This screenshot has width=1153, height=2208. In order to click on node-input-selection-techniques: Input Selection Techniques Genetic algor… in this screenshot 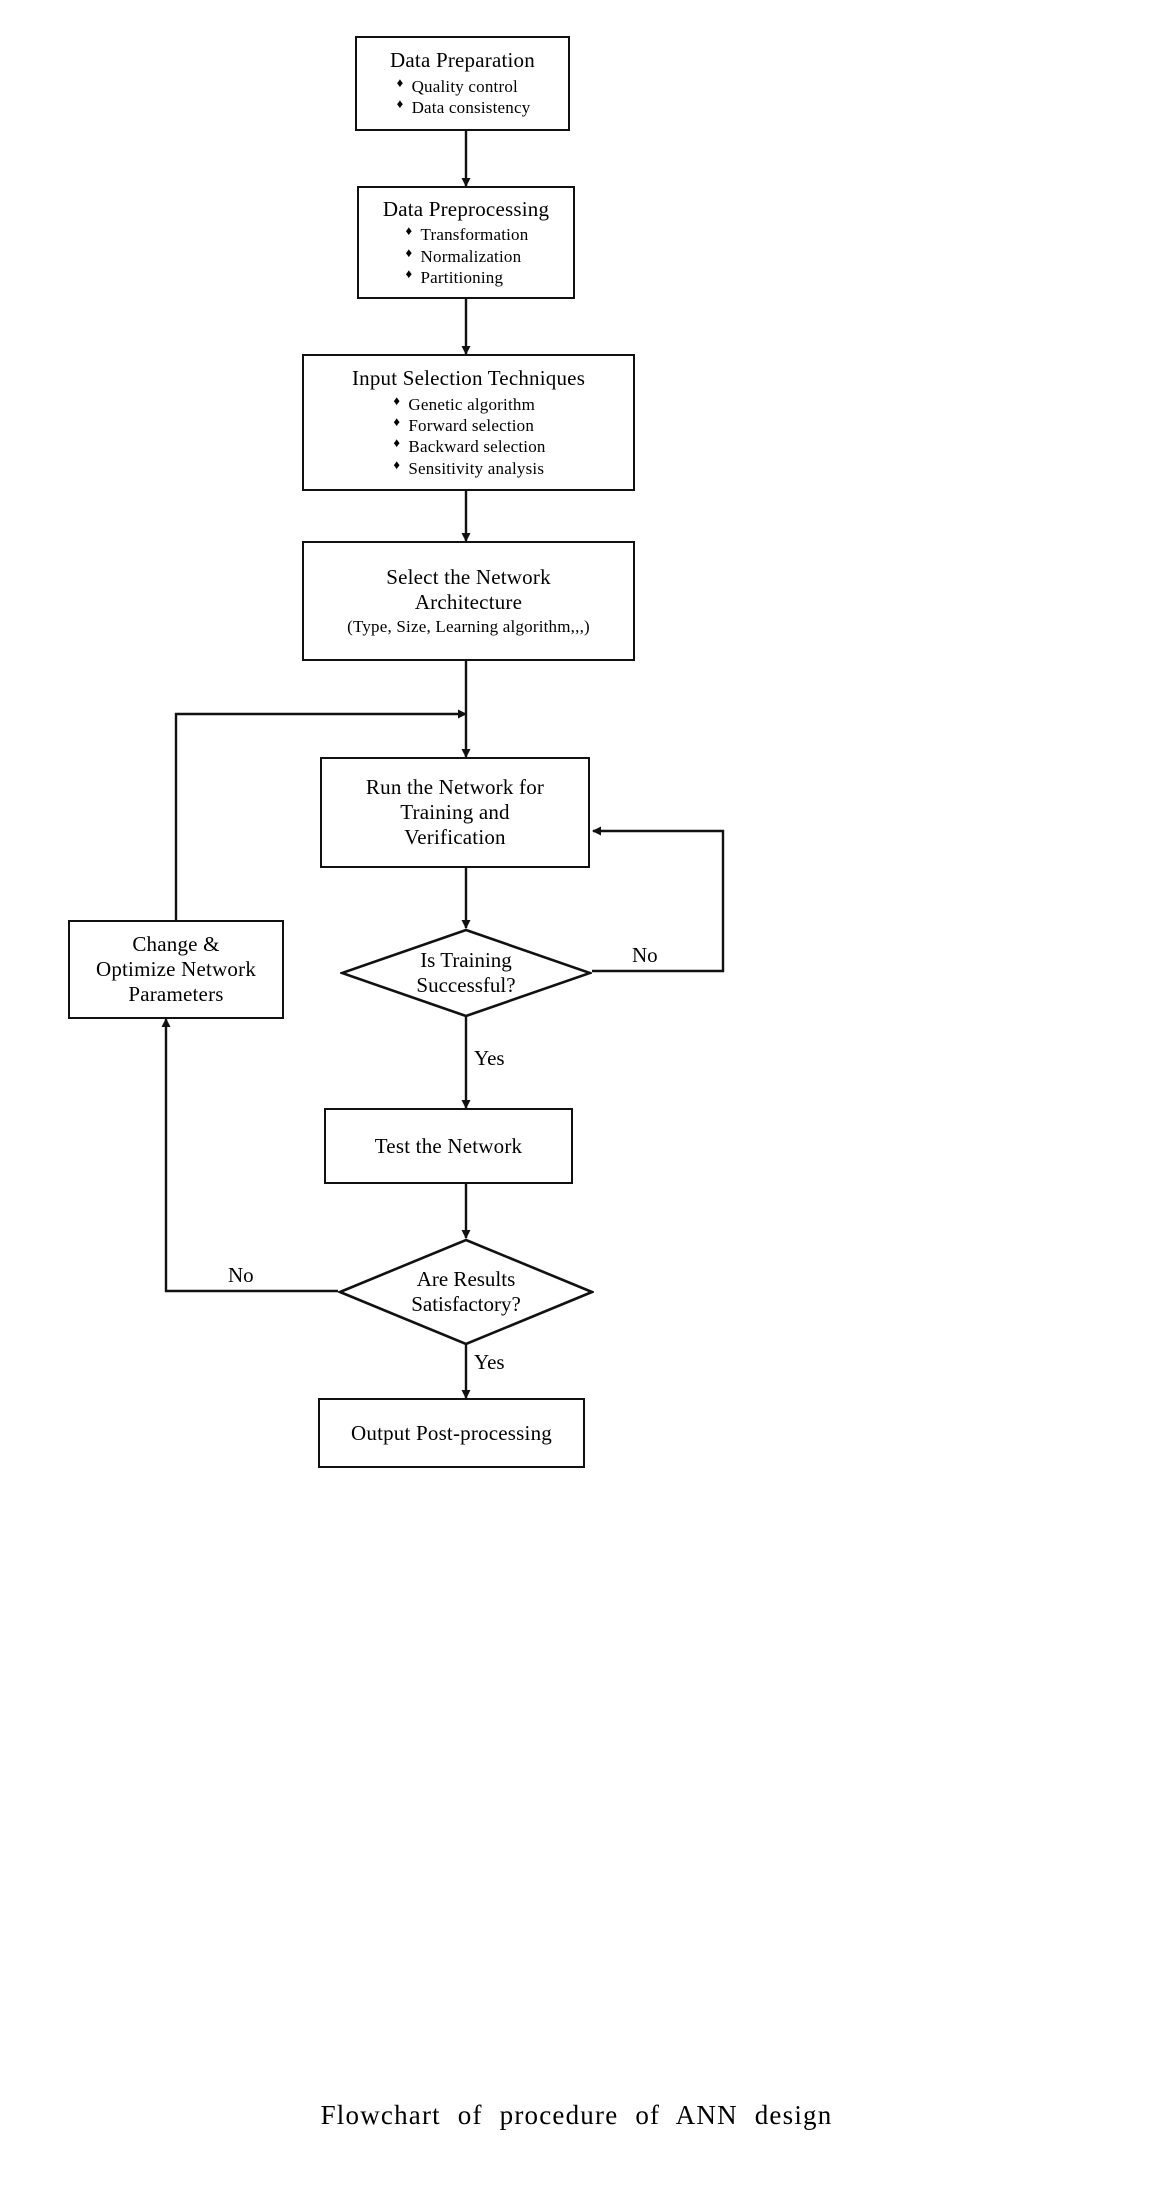, I will do `click(468, 422)`.